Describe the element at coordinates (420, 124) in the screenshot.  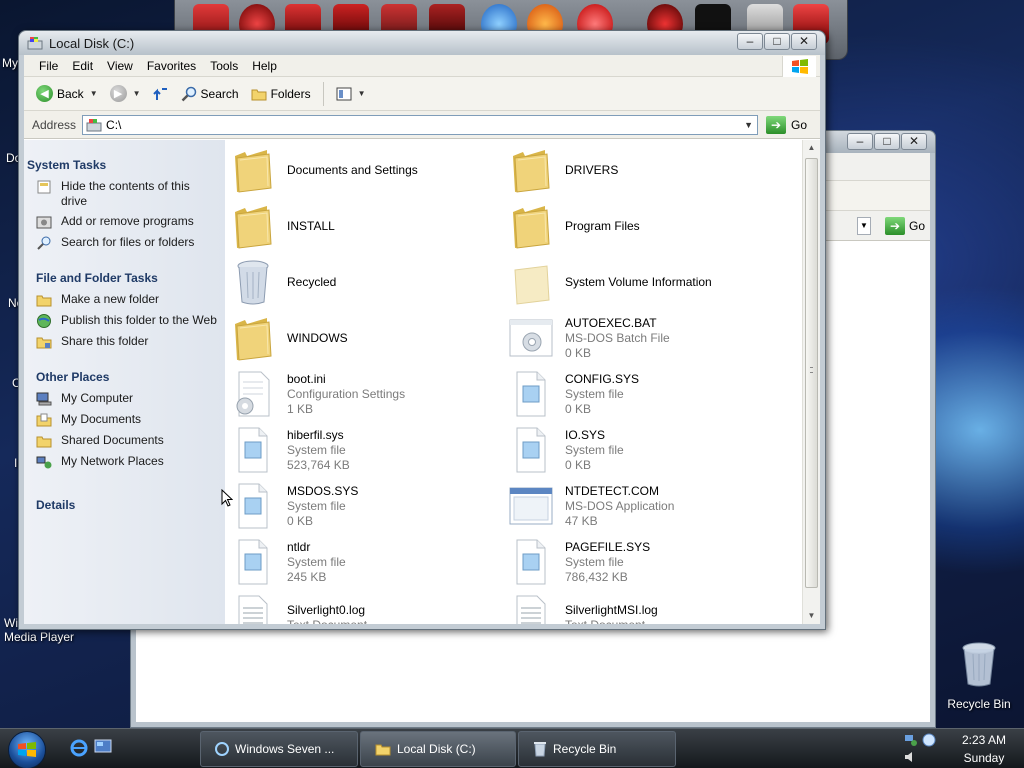
I see `address-input: C:\ ▼` at that location.